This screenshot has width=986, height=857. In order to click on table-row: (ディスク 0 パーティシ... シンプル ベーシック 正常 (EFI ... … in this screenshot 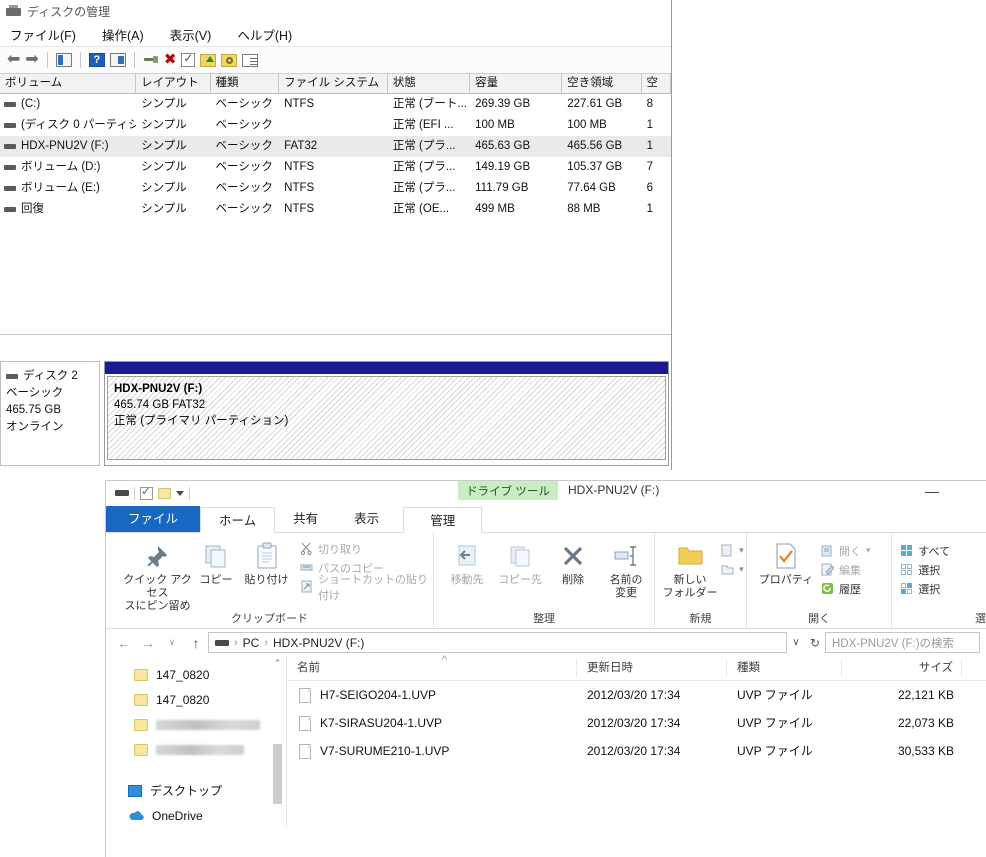, I will do `click(335, 125)`.